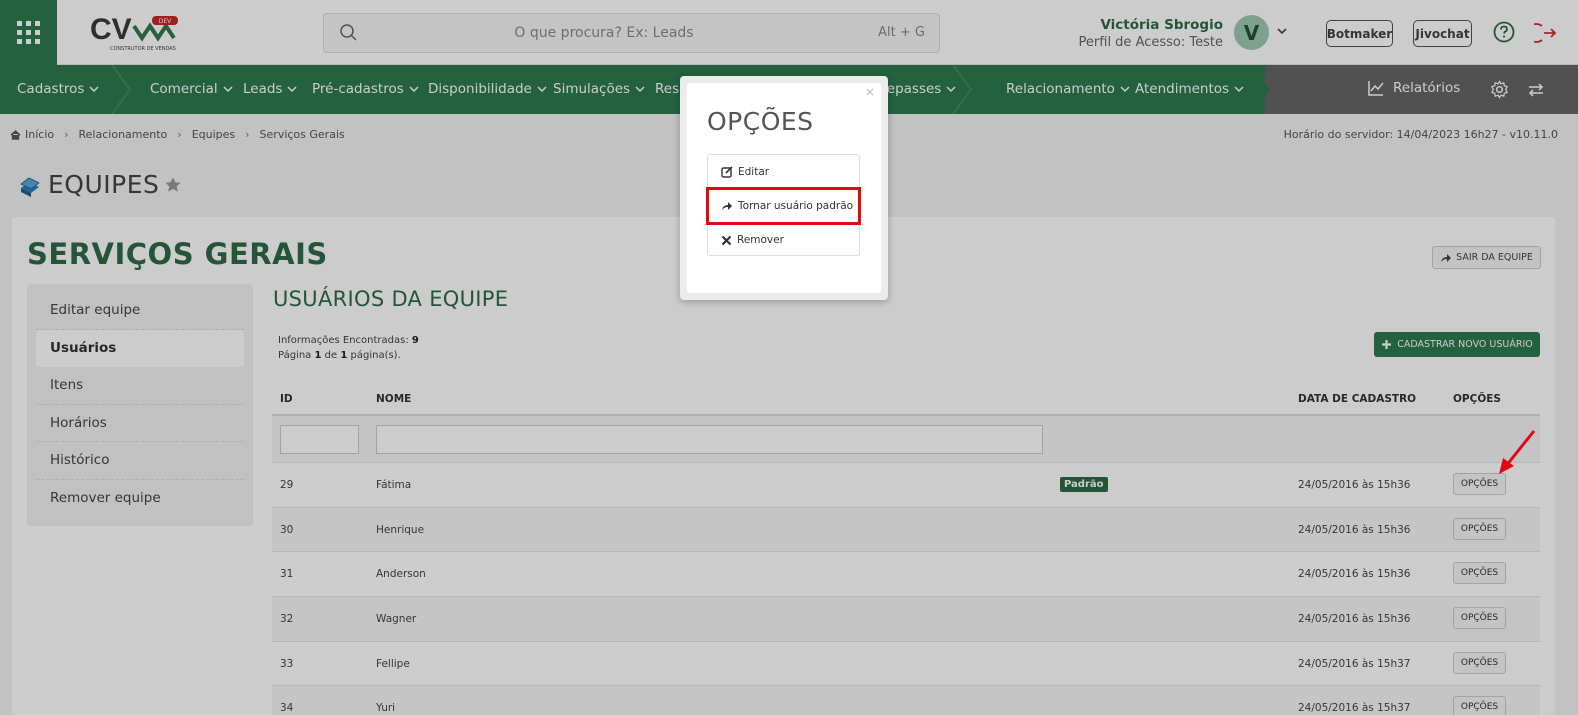  Describe the element at coordinates (870, 92) in the screenshot. I see `close-icon: ×` at that location.